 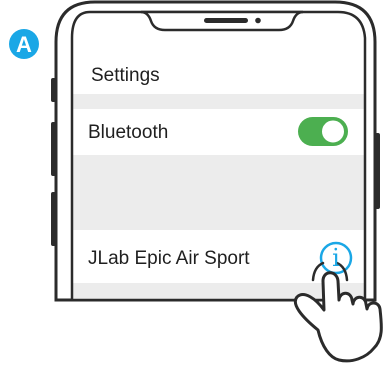 What do you see at coordinates (53, 149) in the screenshot?
I see `phone-side-button-volume-up` at bounding box center [53, 149].